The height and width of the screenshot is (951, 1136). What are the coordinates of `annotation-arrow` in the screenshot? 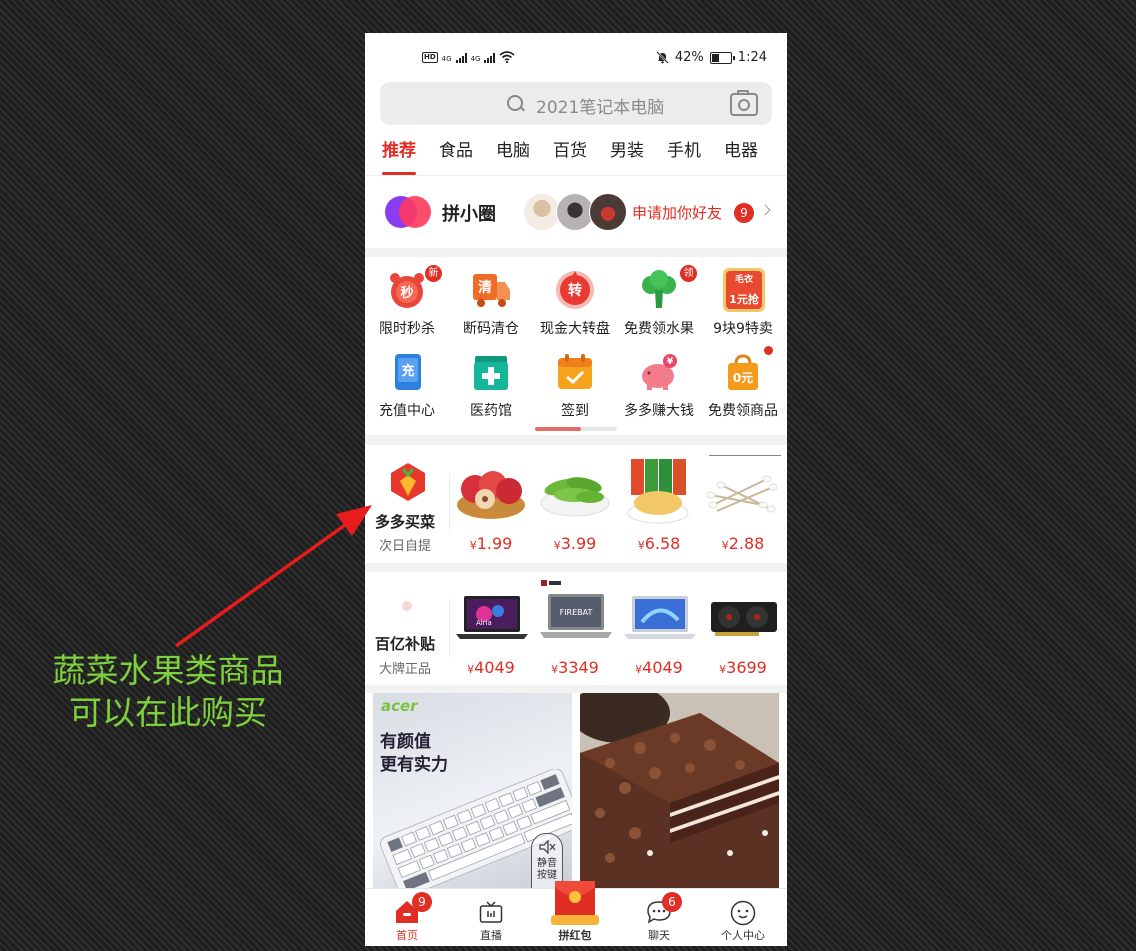 It's located at (273, 576).